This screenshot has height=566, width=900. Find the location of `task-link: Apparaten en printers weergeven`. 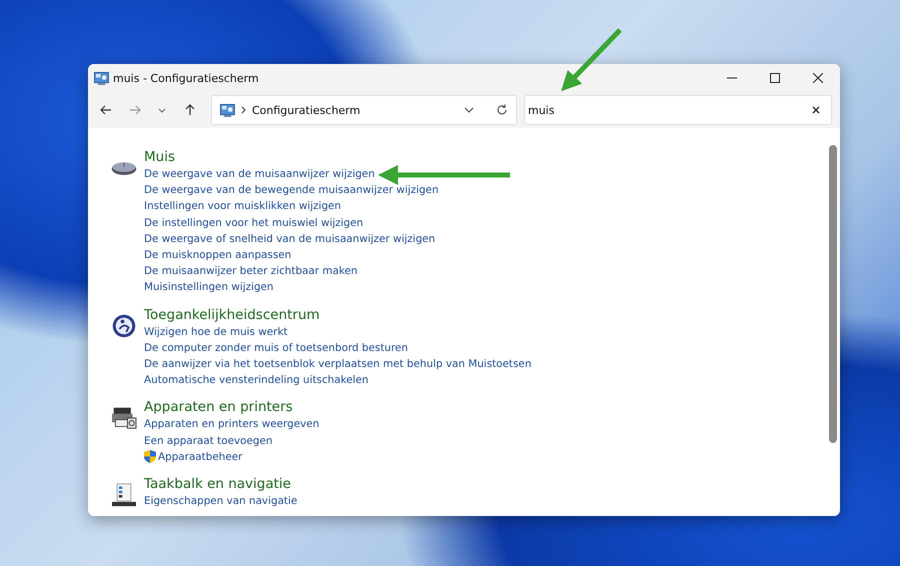

task-link: Apparaten en printers weergeven is located at coordinates (232, 424).